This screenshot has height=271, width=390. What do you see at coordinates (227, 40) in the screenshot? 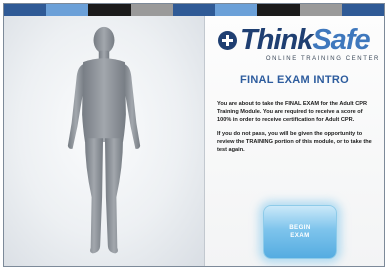
I see `plus-circle-icon` at bounding box center [227, 40].